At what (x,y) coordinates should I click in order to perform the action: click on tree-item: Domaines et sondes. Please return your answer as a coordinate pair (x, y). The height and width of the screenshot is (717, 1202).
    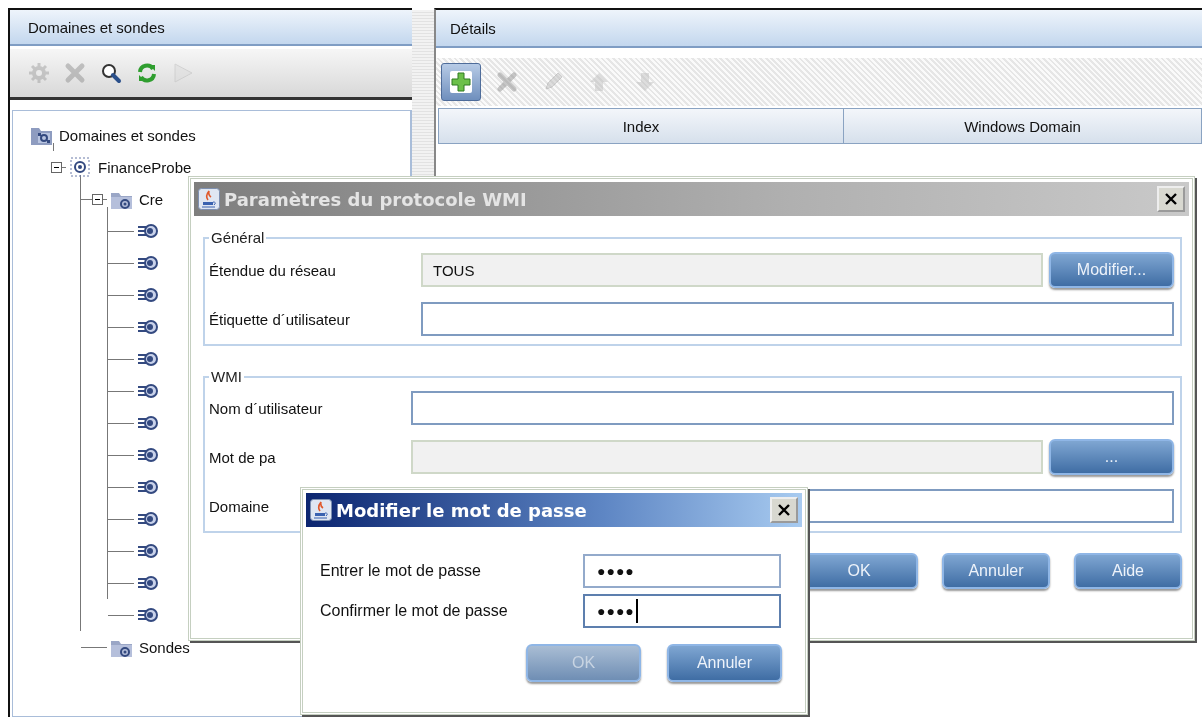
    Looking at the image, I should click on (126, 135).